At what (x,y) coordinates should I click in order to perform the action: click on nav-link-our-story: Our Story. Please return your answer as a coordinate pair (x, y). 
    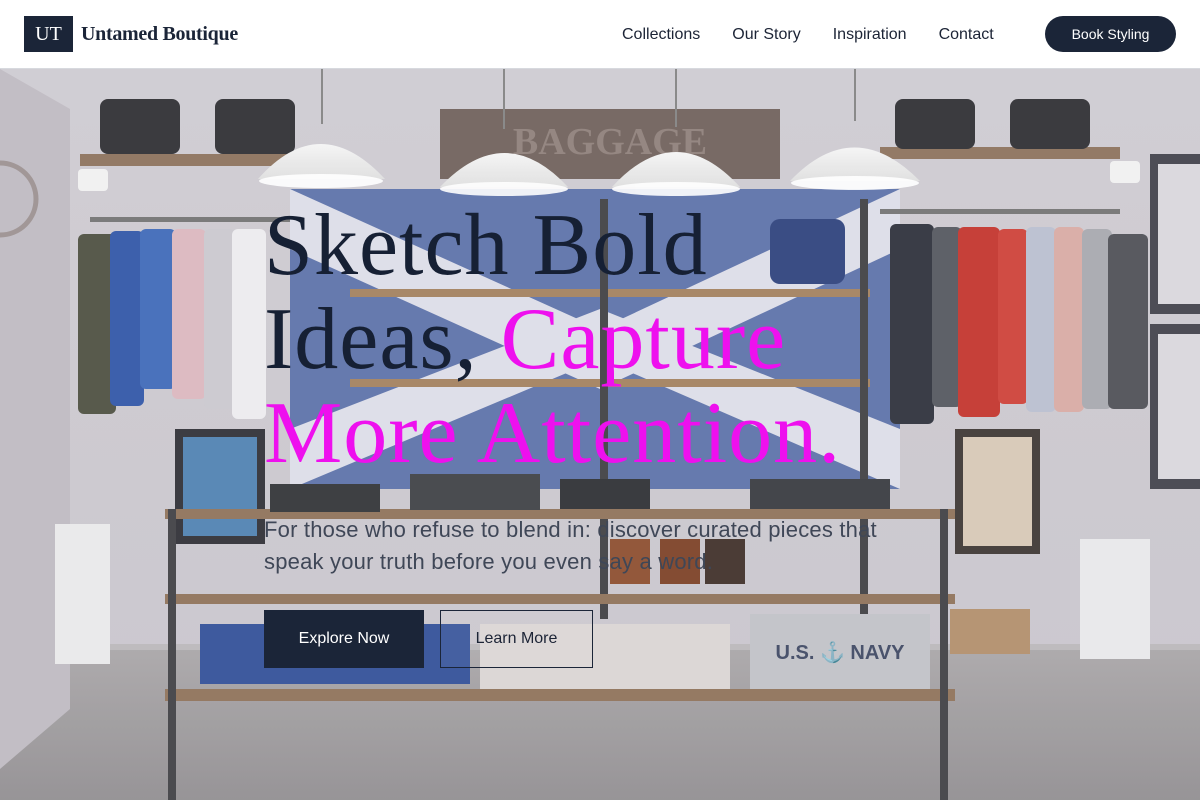
    Looking at the image, I should click on (766, 35).